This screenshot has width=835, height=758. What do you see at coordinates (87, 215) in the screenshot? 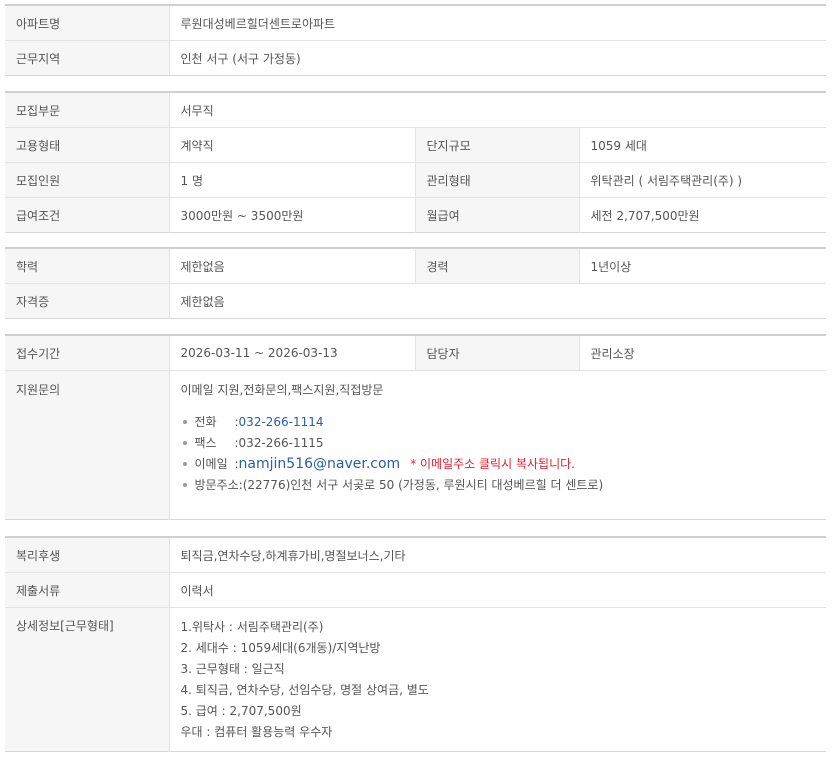
I see `salary-terms-label: 급여조건` at bounding box center [87, 215].